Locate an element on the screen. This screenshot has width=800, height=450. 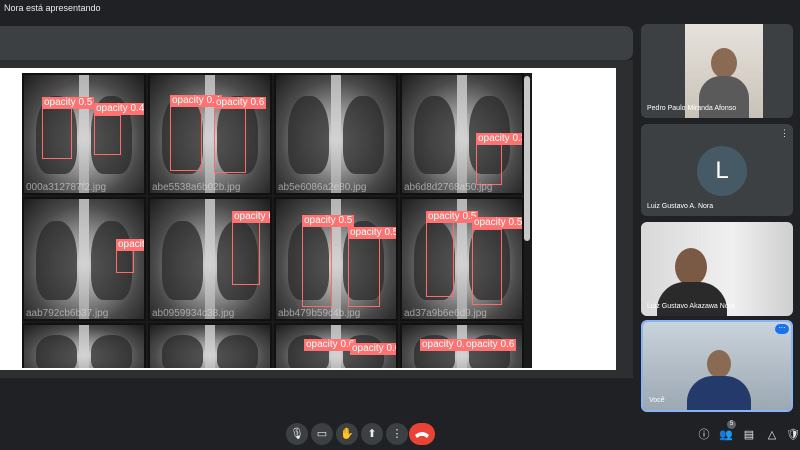
image-filename: aab792cb6b37.jpg is located at coordinates (67, 313).